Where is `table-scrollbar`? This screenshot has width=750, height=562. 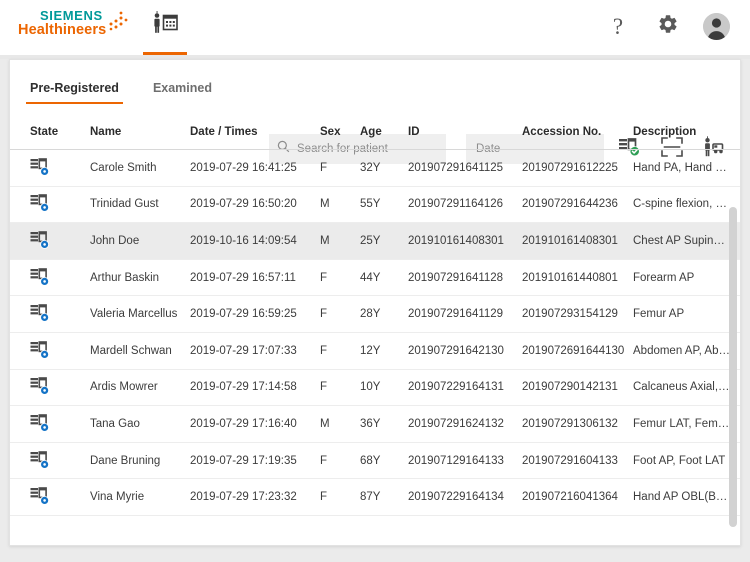
table-scrollbar is located at coordinates (733, 367).